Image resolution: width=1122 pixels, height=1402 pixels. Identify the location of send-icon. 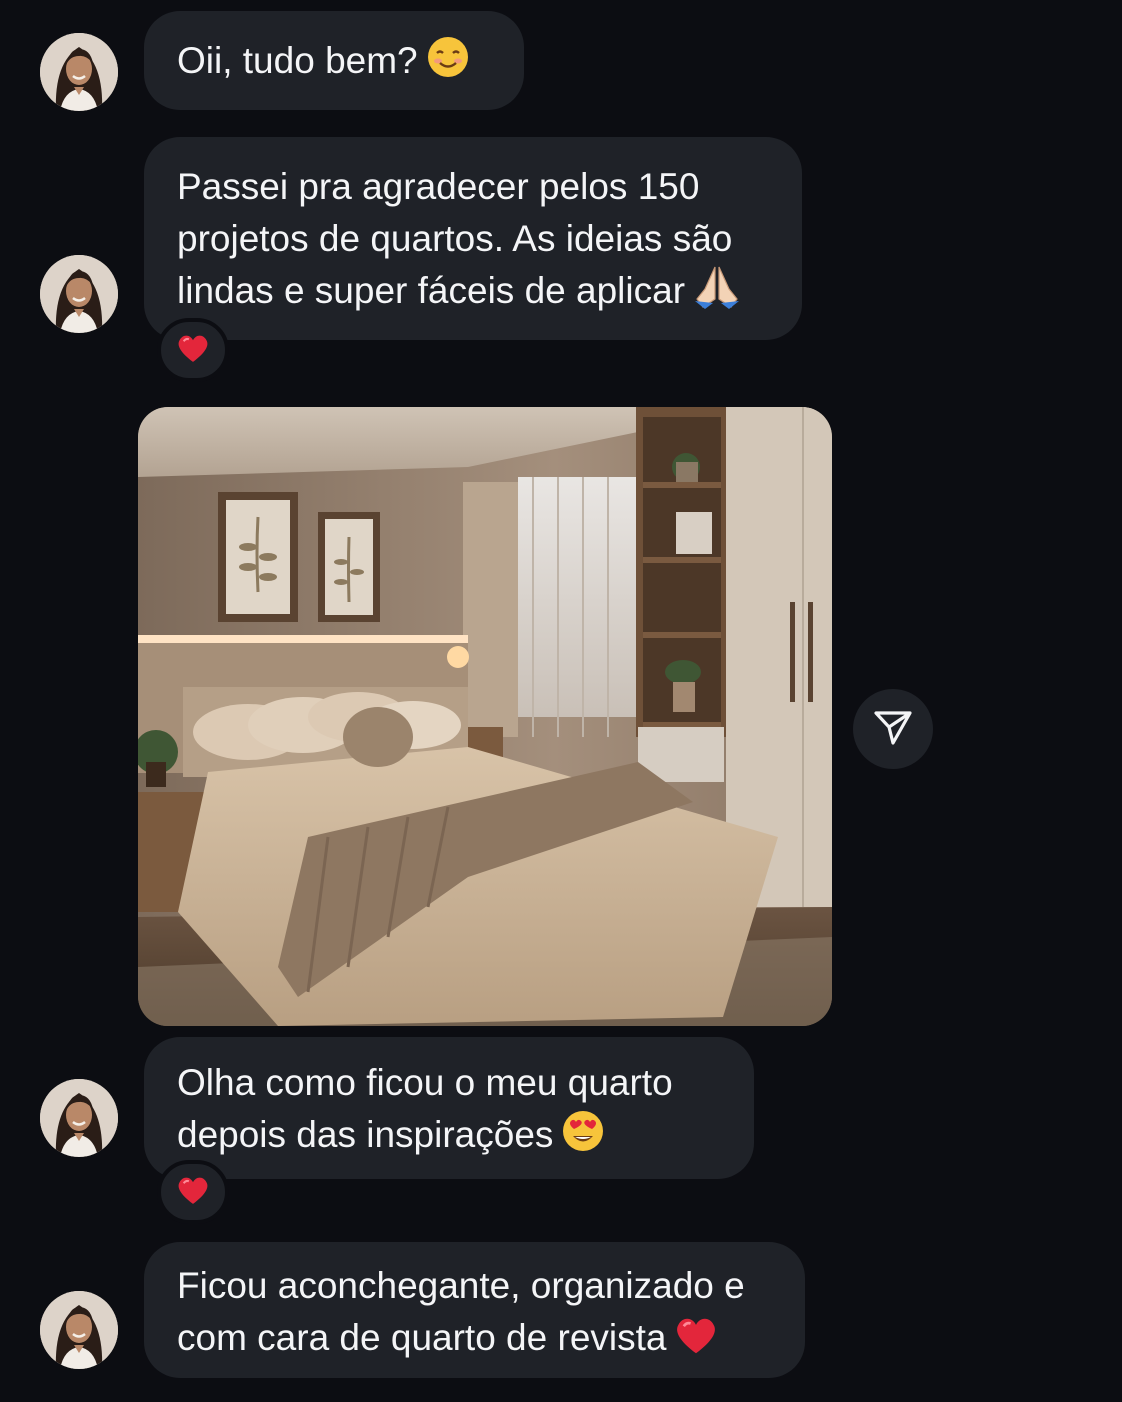
(893, 729).